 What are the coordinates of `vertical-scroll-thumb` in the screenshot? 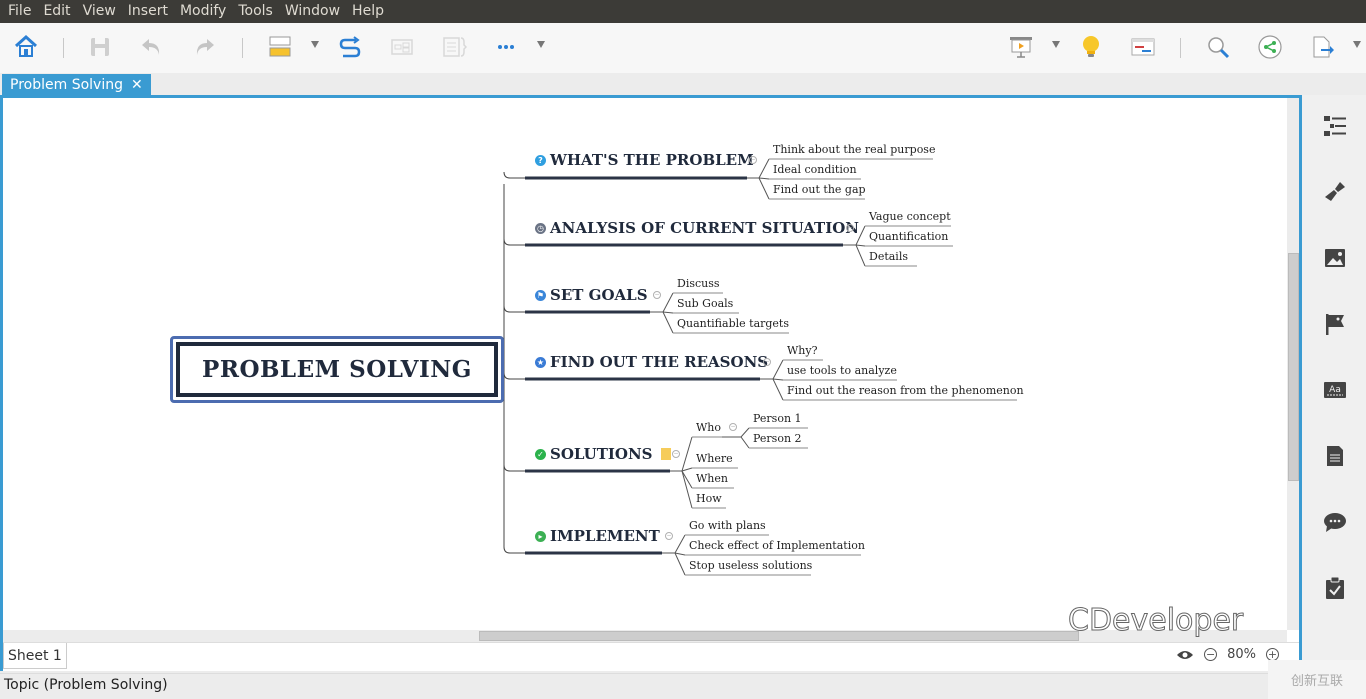 It's located at (1293, 367).